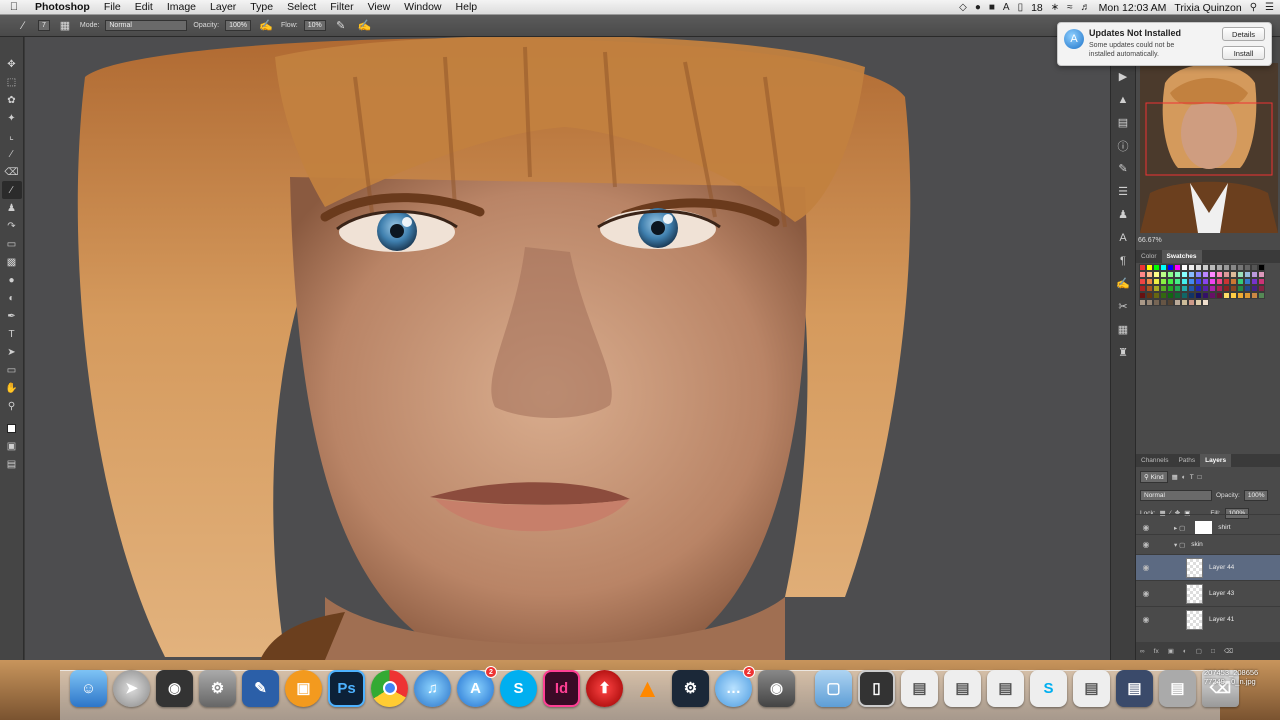 The width and height of the screenshot is (1280, 720). What do you see at coordinates (1208, 567) in the screenshot?
I see `layer-row-layer-44: ◉ Layer 44` at bounding box center [1208, 567].